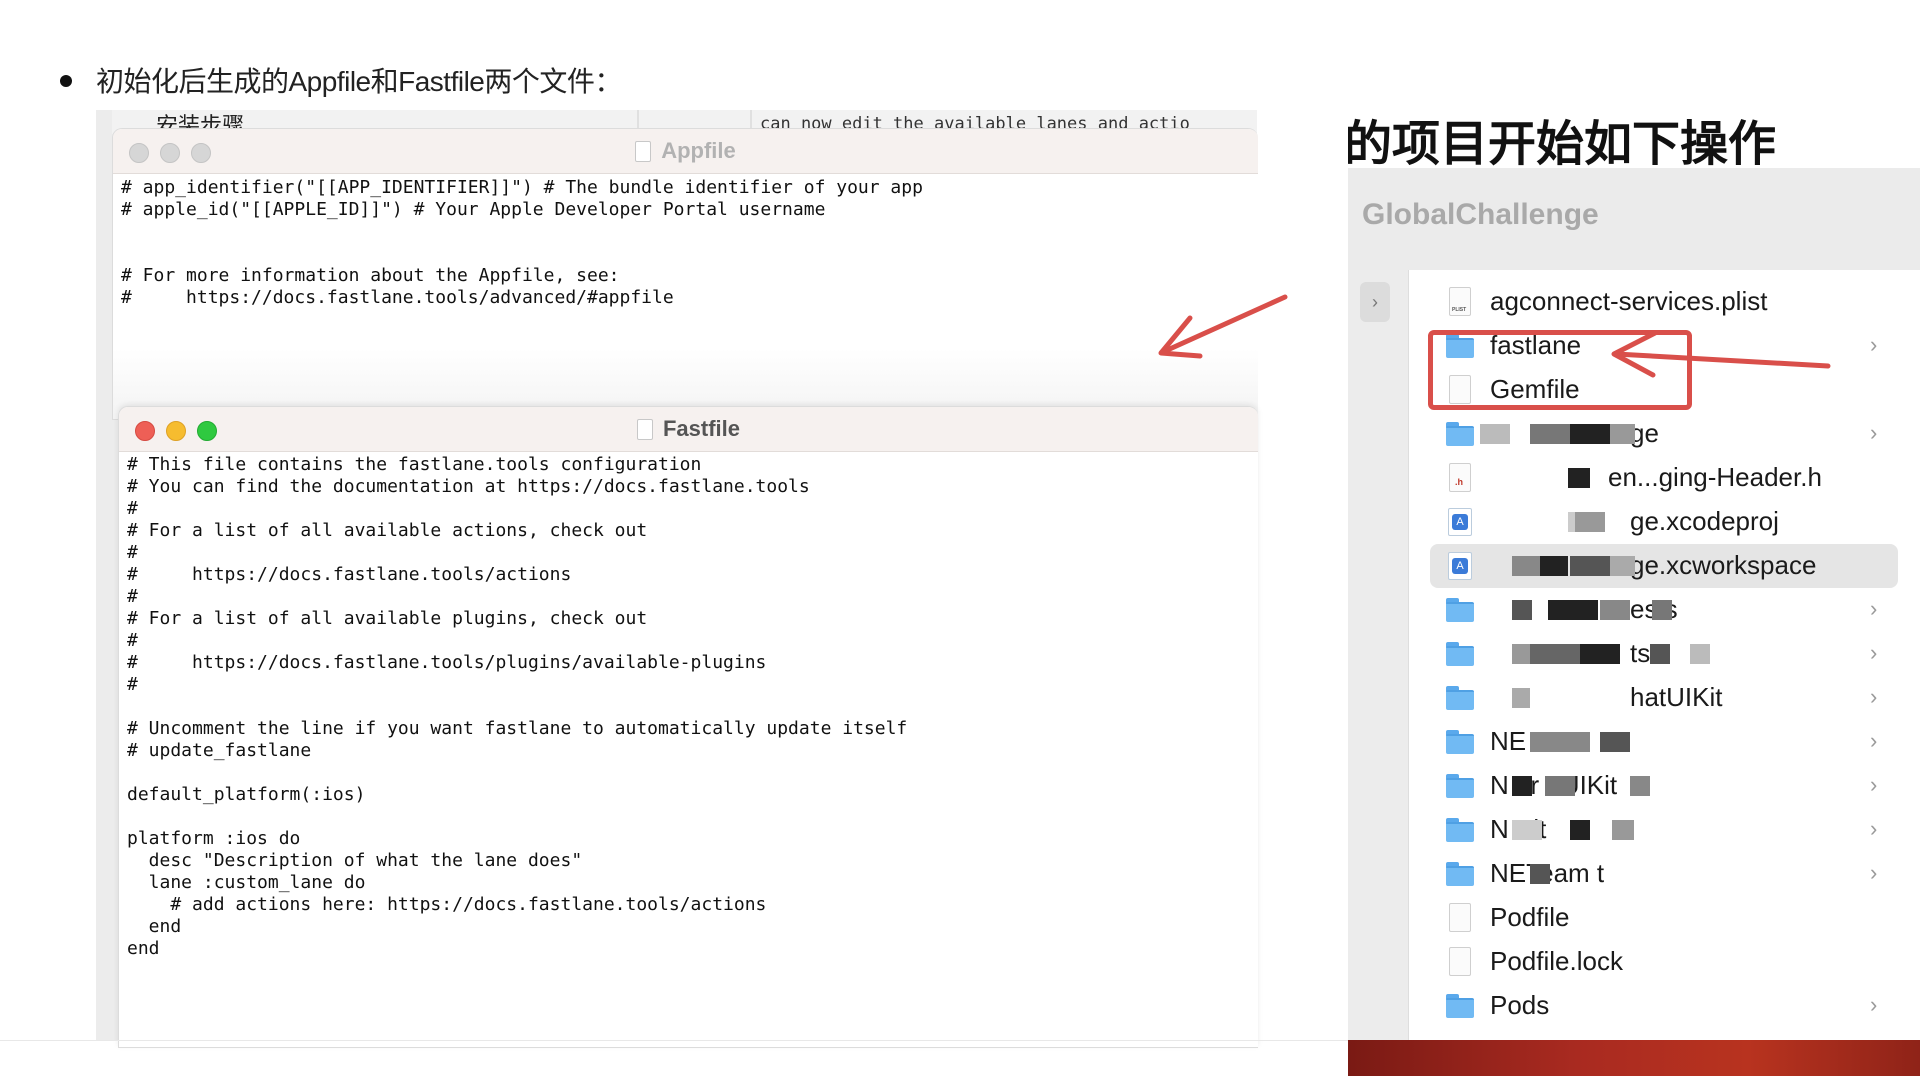 The width and height of the screenshot is (1920, 1076). I want to click on file-row: Podfile.lock, so click(1664, 962).